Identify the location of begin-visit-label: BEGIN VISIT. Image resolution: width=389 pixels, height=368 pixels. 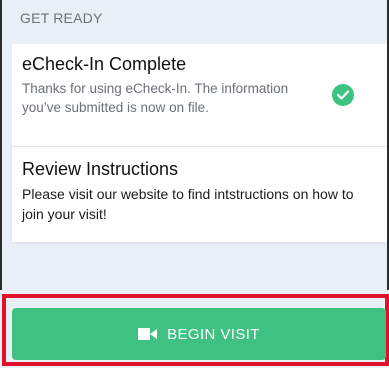
(213, 334).